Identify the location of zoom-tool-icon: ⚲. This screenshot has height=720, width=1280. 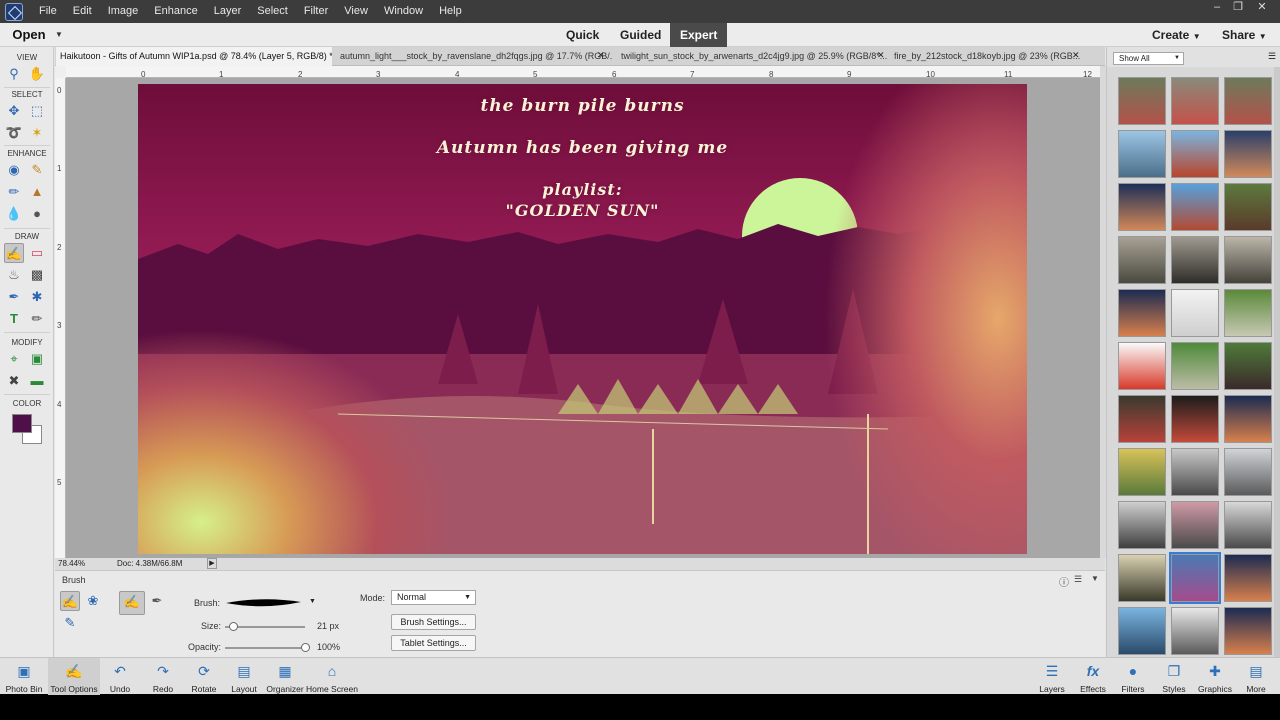
(14, 74).